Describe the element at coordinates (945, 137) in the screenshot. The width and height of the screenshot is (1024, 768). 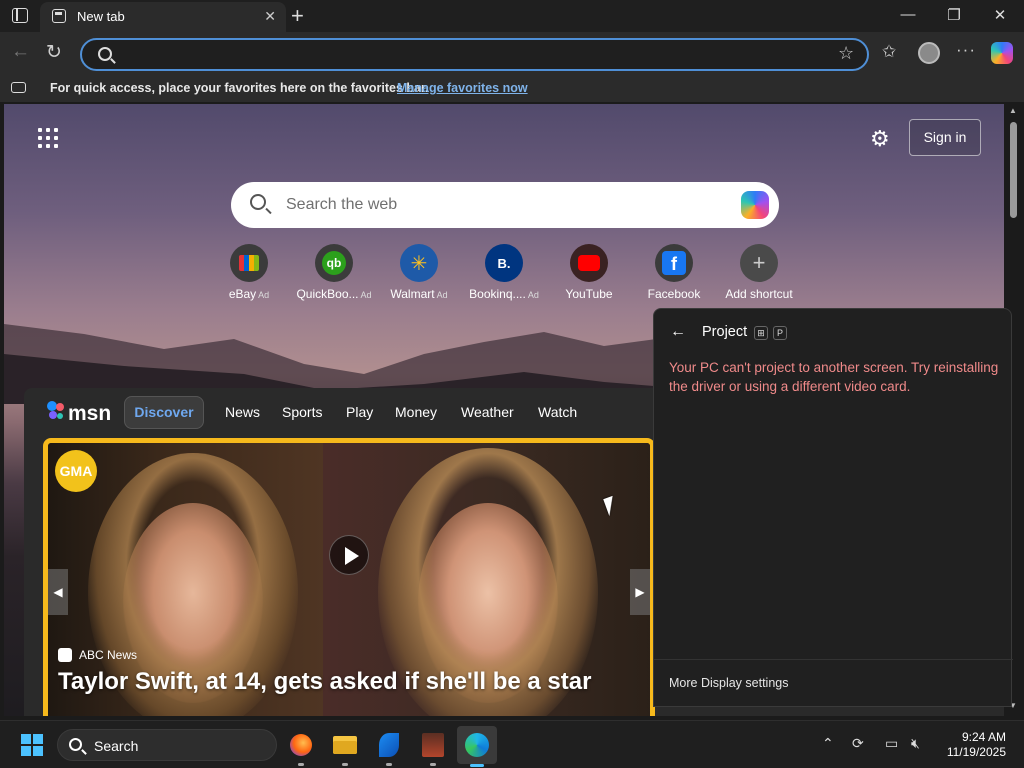
I see `sign-in-button: Sign in` at that location.